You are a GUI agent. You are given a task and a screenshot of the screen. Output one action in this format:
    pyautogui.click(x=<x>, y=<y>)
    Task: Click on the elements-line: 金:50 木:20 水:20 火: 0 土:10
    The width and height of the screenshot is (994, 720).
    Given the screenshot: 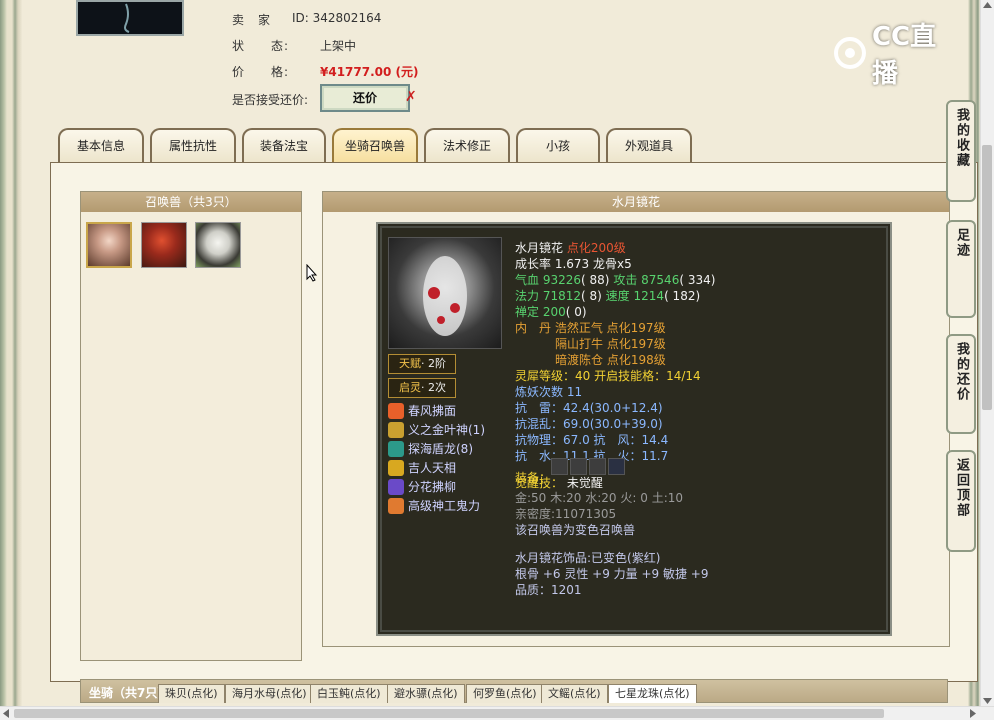 What is the action you would take?
    pyautogui.click(x=599, y=498)
    